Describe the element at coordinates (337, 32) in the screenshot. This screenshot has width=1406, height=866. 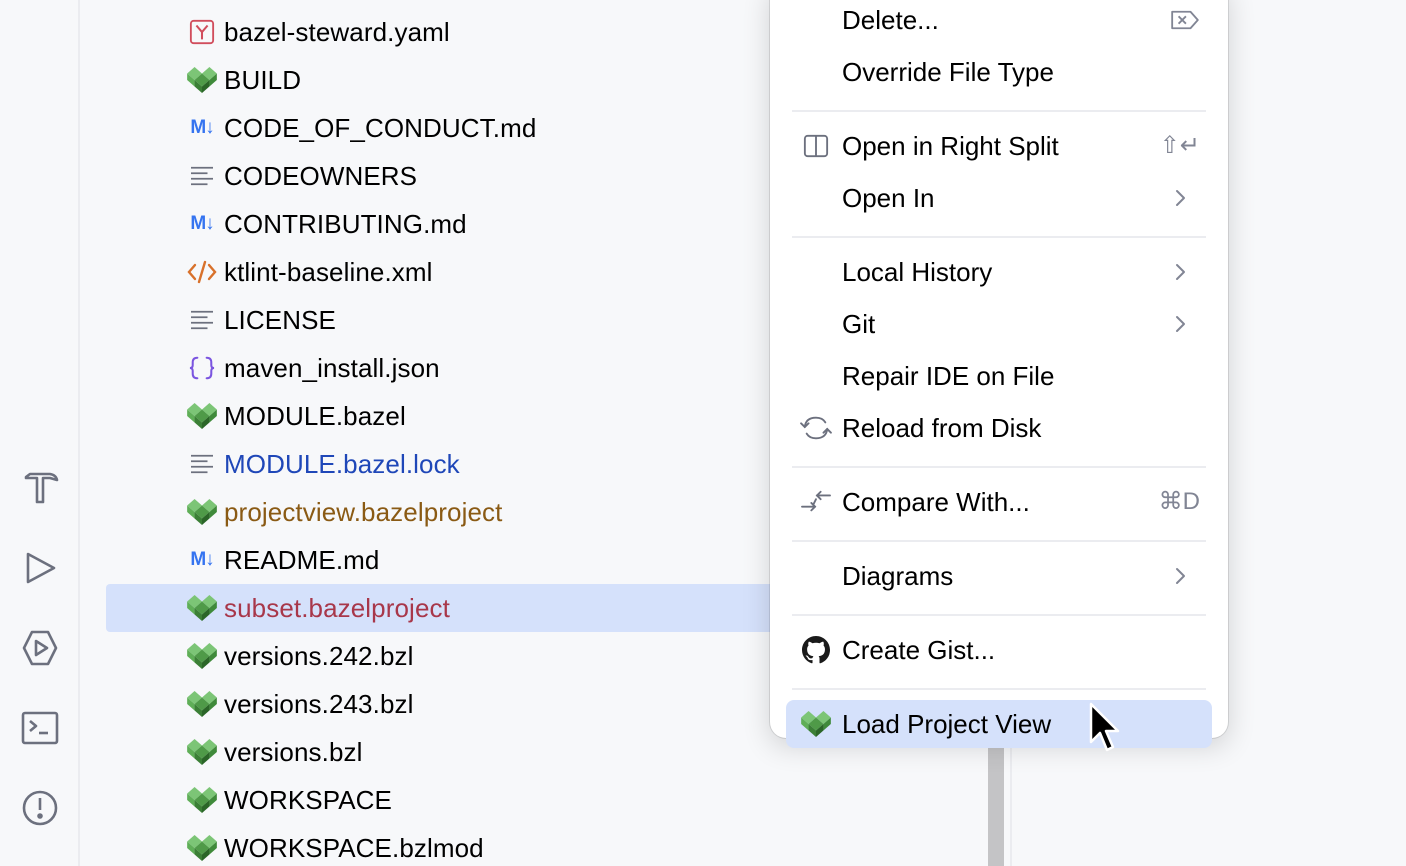
I see `tree-item-label: bazel-steward.yaml` at that location.